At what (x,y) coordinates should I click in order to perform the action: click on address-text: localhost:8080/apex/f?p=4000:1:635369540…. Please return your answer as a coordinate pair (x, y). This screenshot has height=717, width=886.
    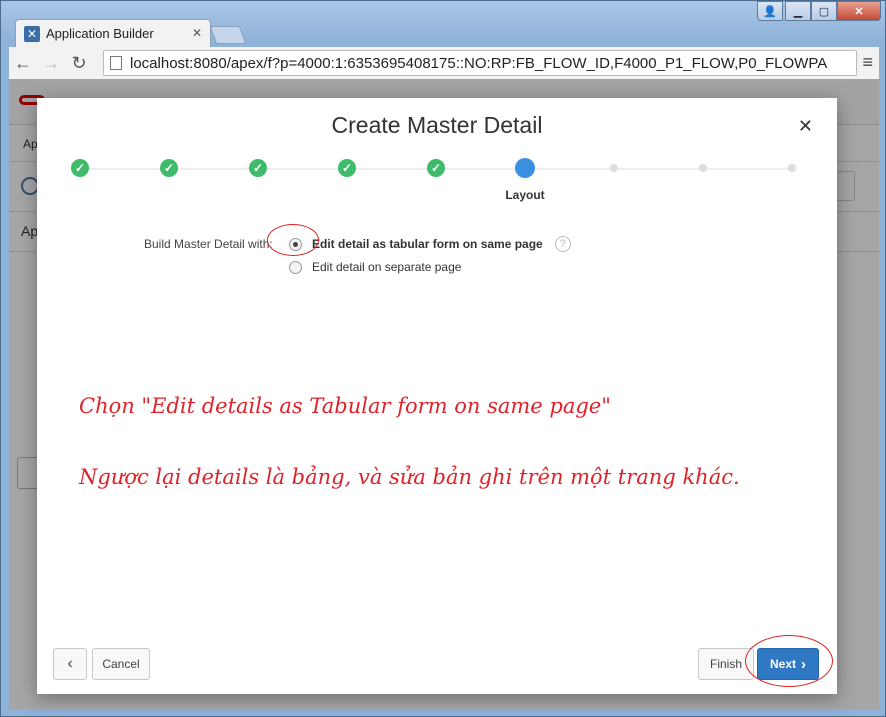
    Looking at the image, I should click on (479, 63).